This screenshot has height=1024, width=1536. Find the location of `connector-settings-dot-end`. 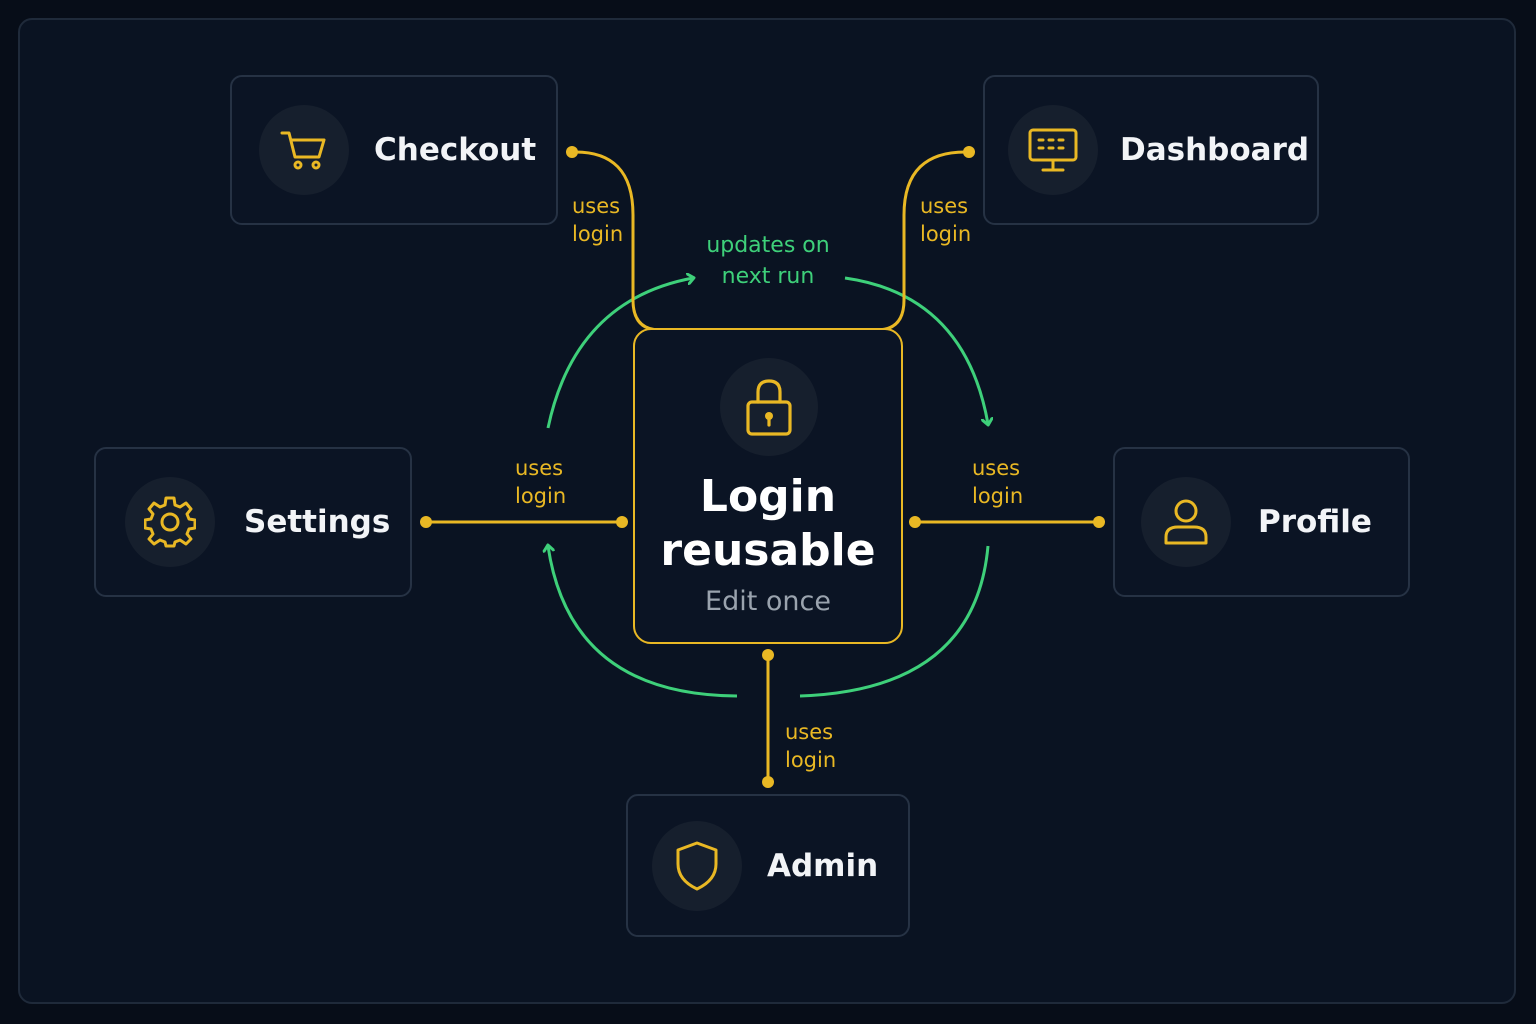

connector-settings-dot-end is located at coordinates (622, 522).